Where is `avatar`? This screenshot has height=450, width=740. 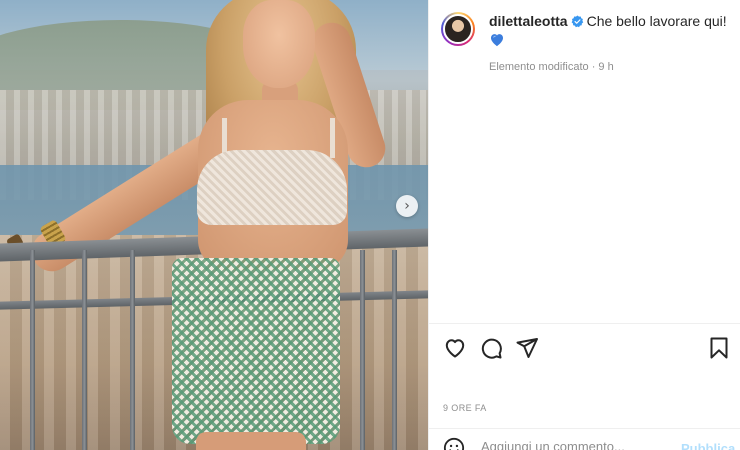 avatar is located at coordinates (458, 29).